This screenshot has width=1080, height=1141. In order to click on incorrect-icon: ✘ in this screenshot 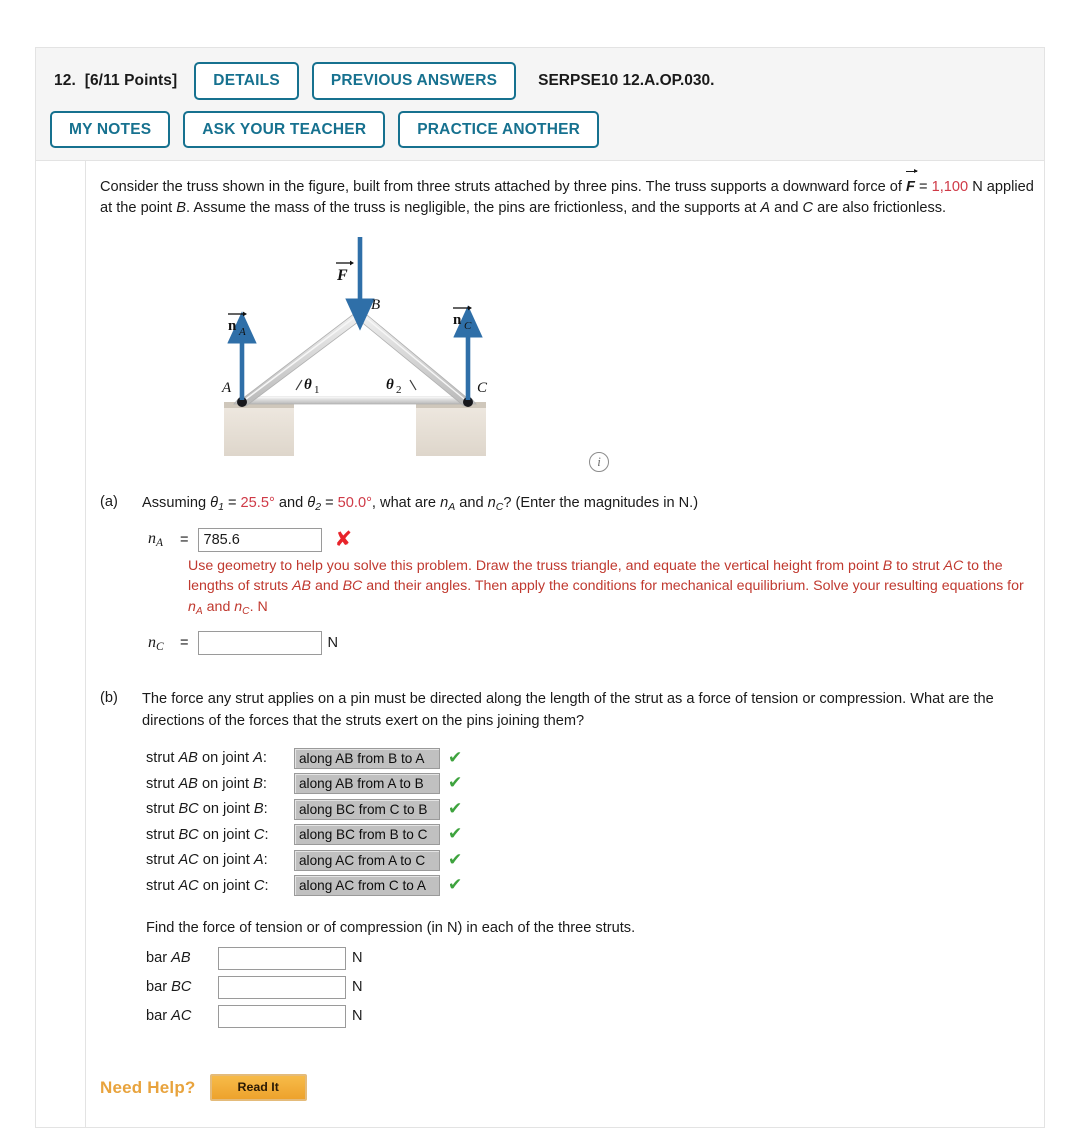, I will do `click(343, 539)`.